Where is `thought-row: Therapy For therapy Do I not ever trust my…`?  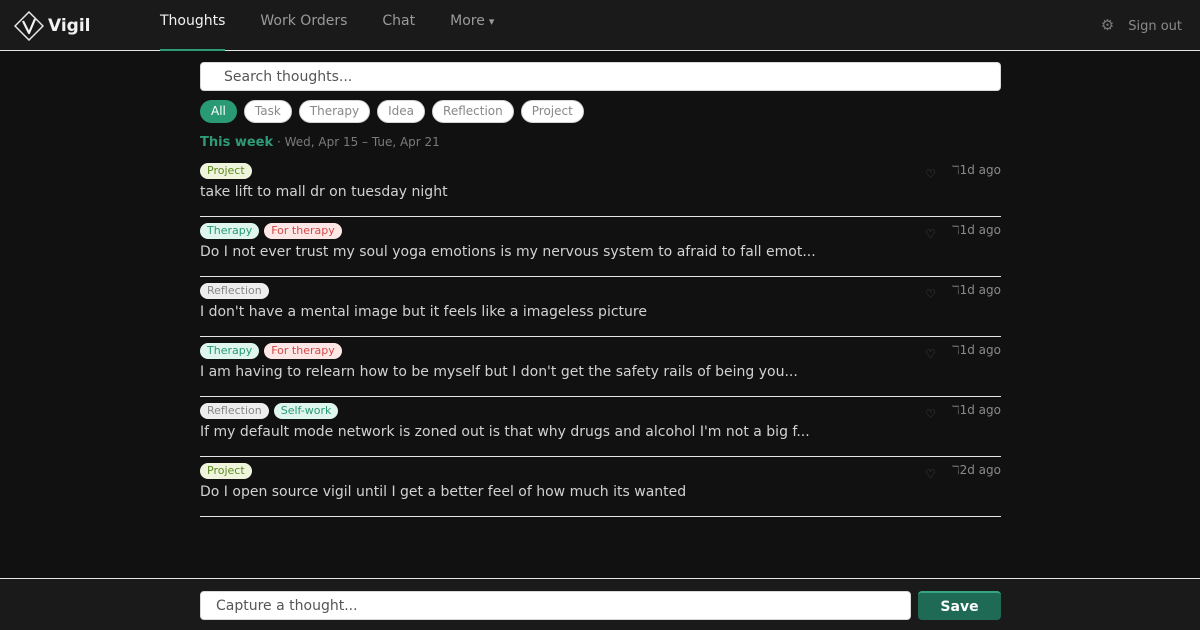 thought-row: Therapy For therapy Do I not ever trust my… is located at coordinates (600, 247).